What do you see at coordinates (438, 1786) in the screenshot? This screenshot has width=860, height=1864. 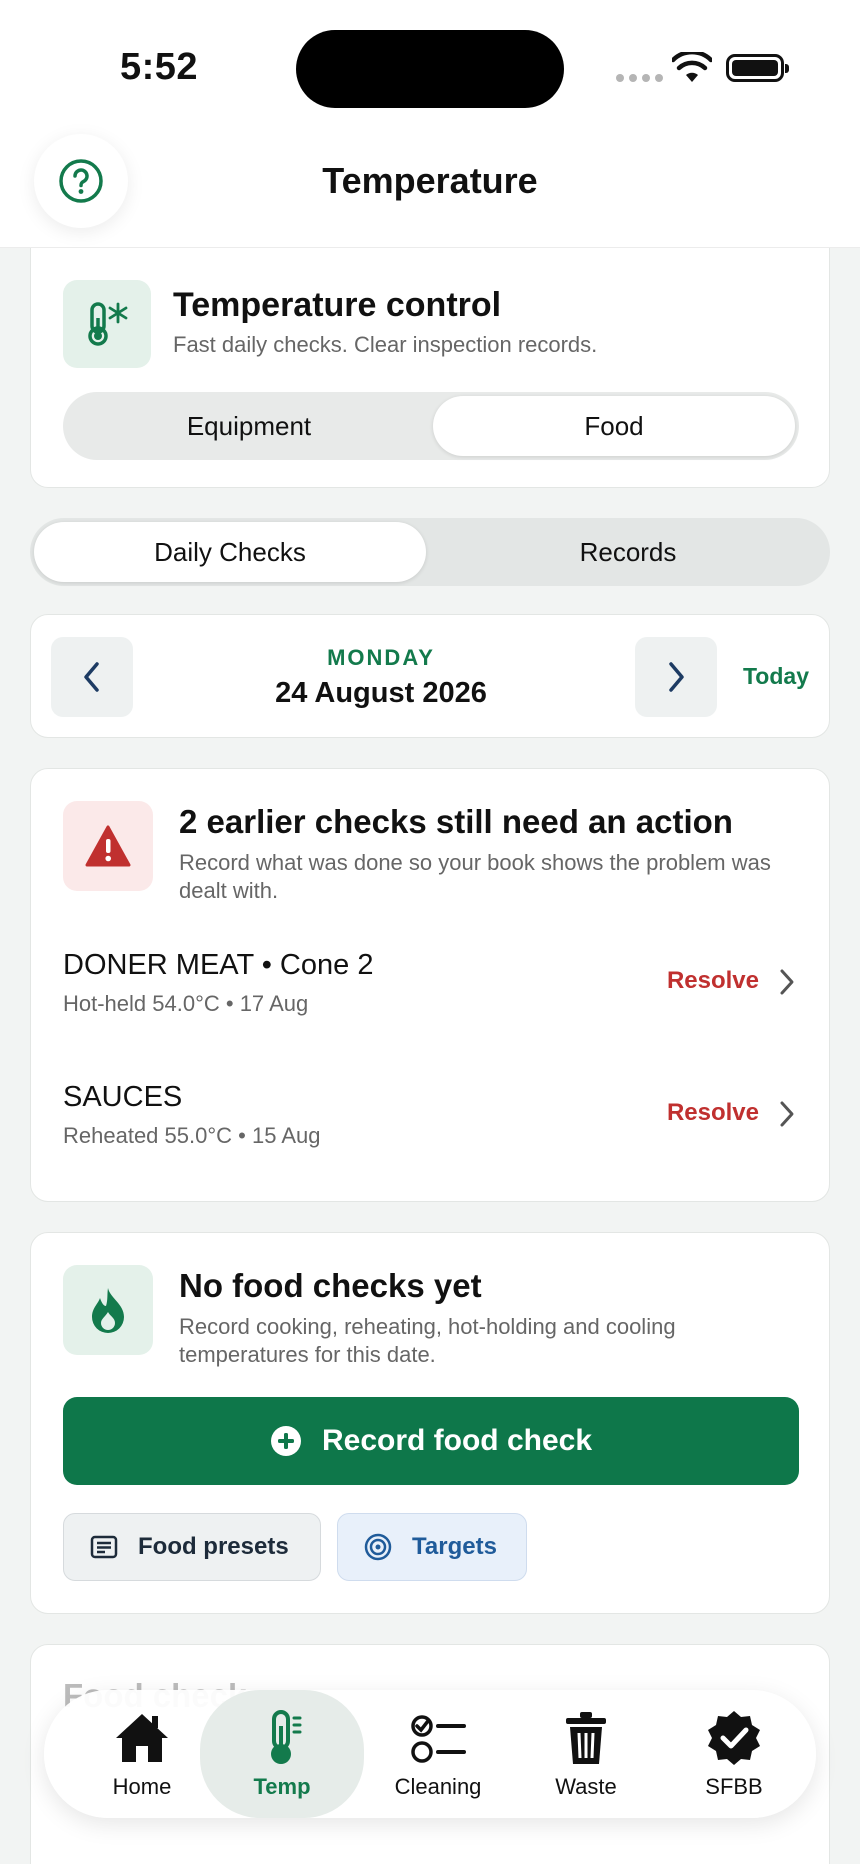 I see `nav-cleaning-label: Cleaning` at bounding box center [438, 1786].